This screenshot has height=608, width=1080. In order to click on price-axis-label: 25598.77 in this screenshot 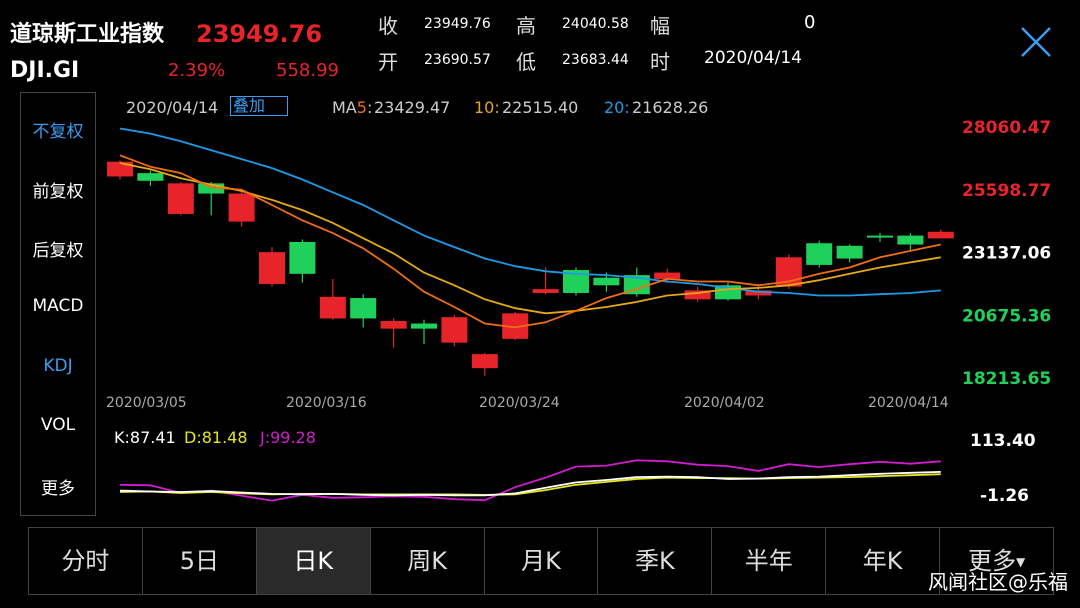, I will do `click(1006, 191)`.